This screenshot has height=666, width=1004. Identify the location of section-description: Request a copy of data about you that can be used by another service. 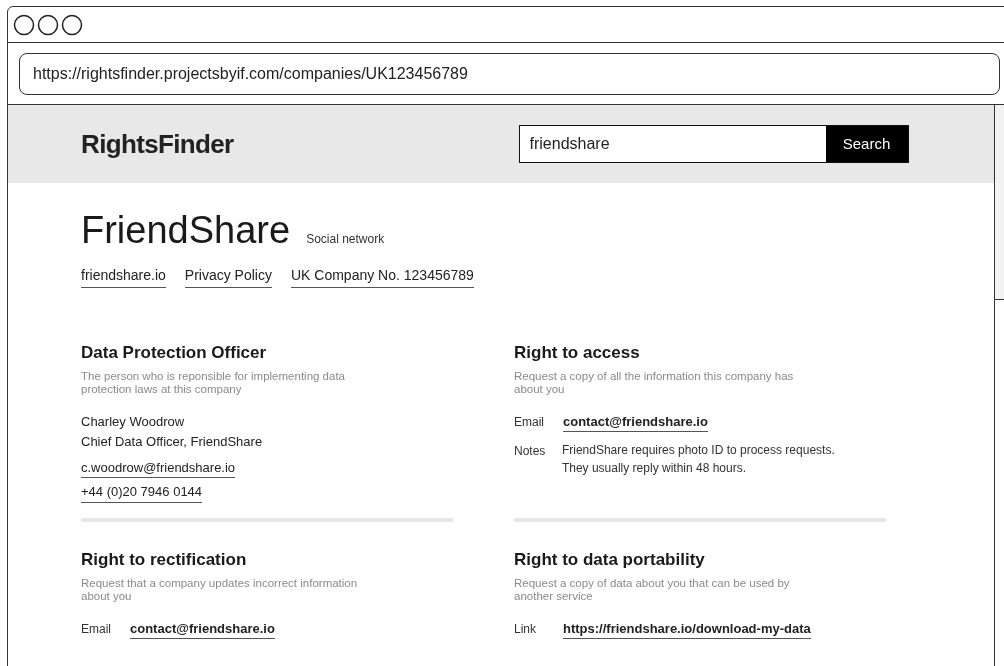
(652, 589).